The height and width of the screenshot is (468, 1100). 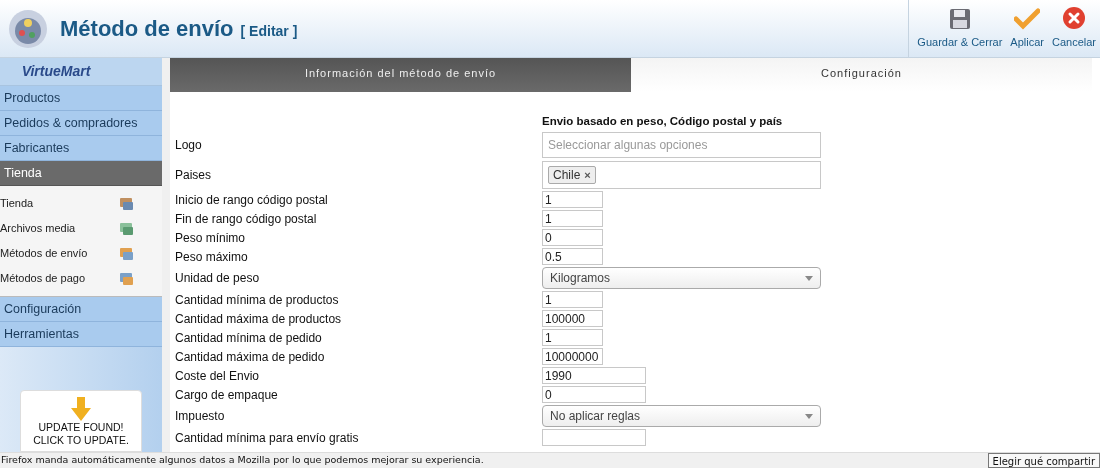 What do you see at coordinates (400, 75) in the screenshot?
I see `tab: Información del método de envío` at bounding box center [400, 75].